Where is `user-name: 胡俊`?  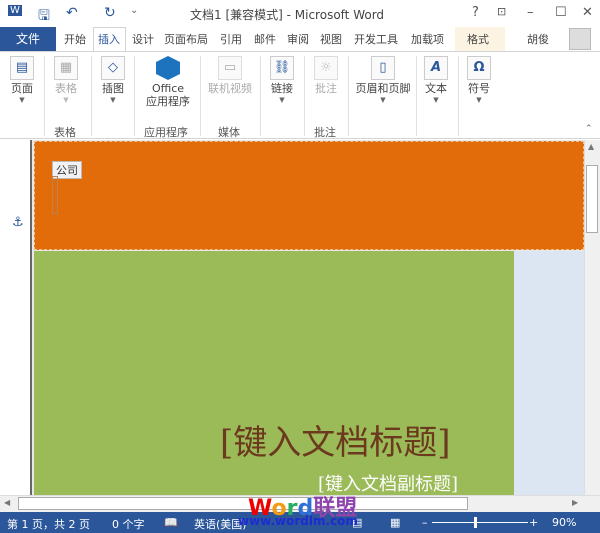
user-name: 胡俊 is located at coordinates (538, 39).